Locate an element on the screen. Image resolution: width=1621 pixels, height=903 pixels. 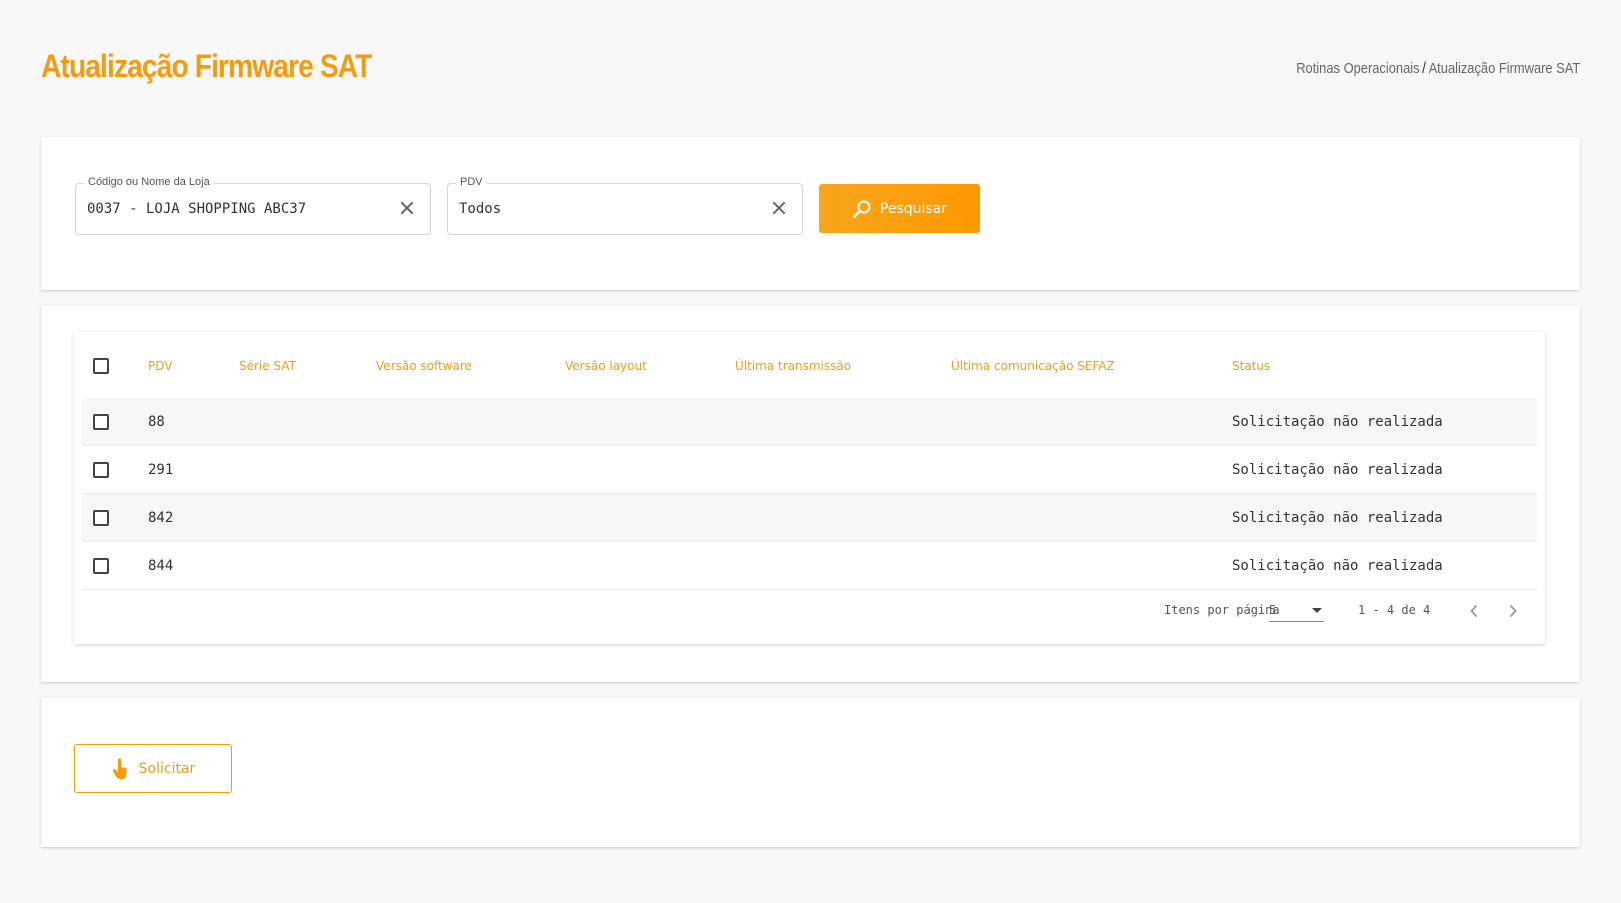
items-per-page-value: 5 is located at coordinates (1273, 610).